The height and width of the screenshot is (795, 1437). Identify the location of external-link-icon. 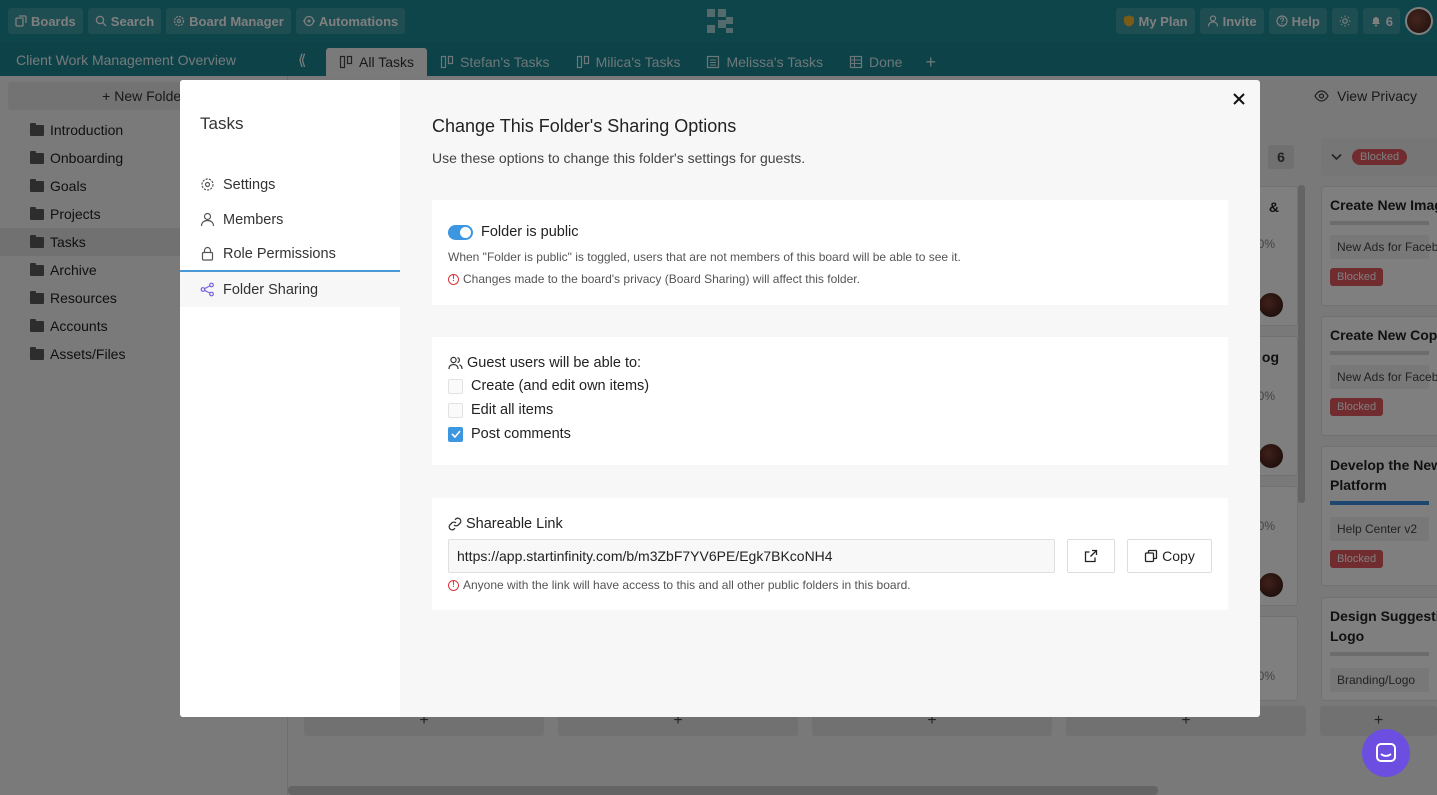
(1091, 556).